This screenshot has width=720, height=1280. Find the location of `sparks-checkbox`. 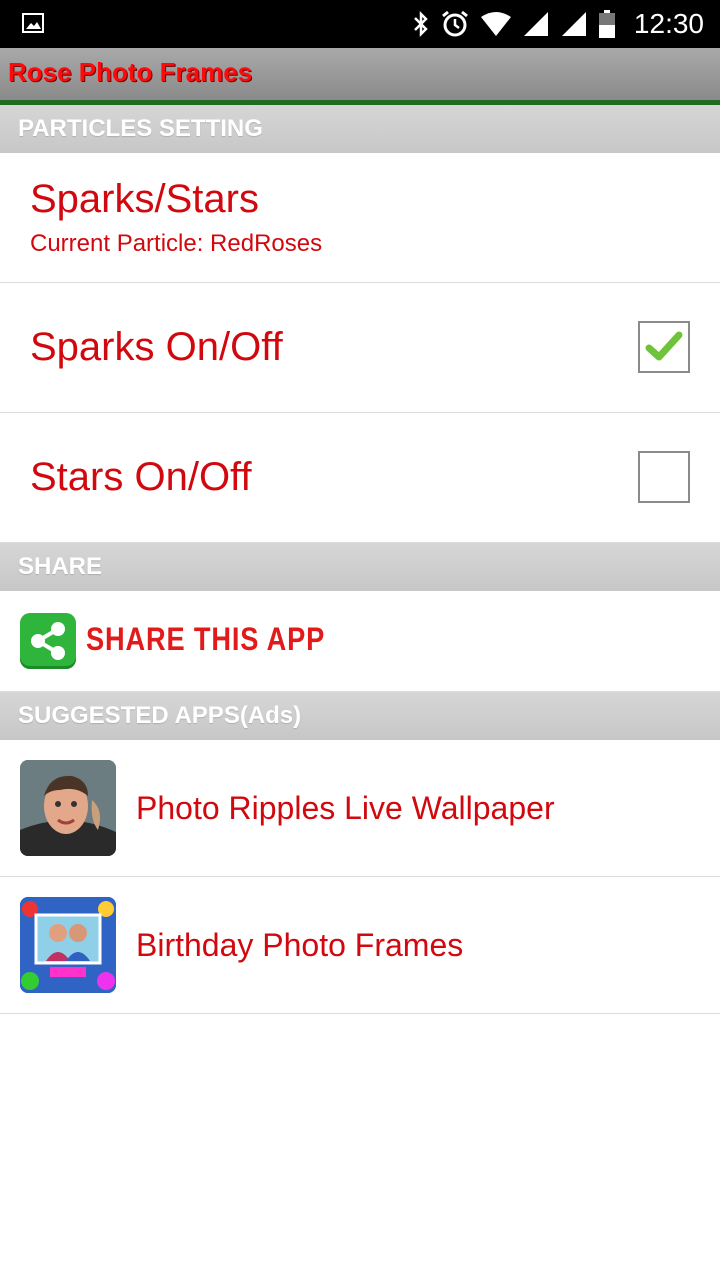

sparks-checkbox is located at coordinates (664, 347).